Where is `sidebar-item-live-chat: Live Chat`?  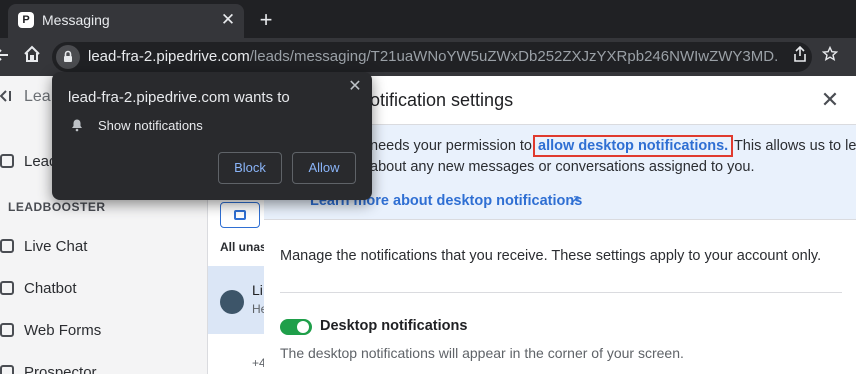
sidebar-item-live-chat: Live Chat is located at coordinates (104, 247).